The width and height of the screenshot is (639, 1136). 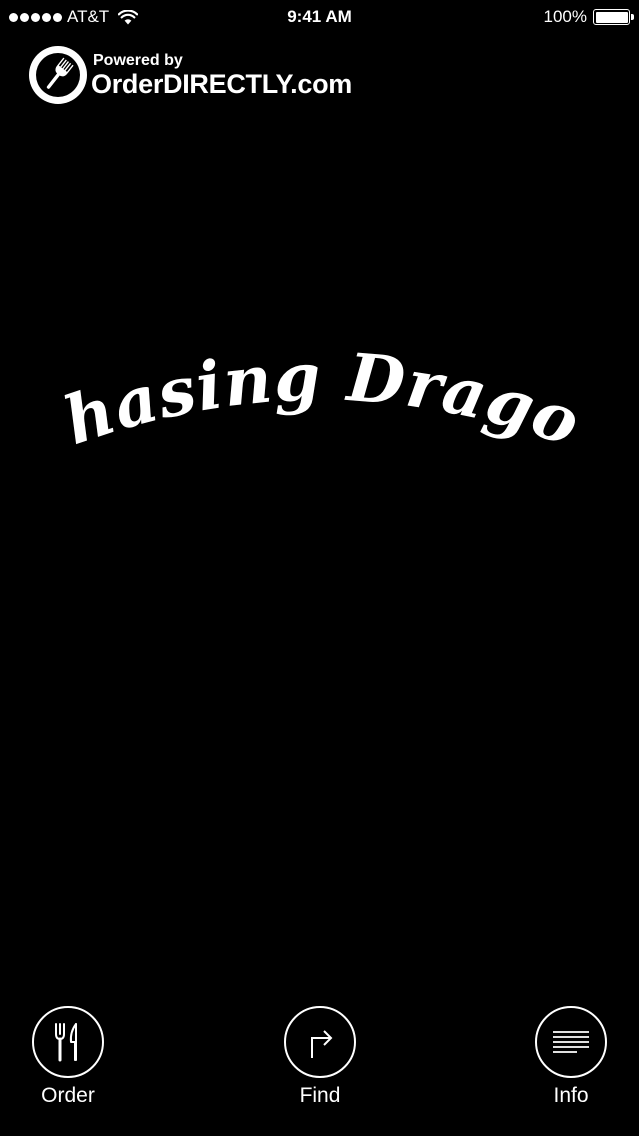 I want to click on nav-find-label: Find, so click(x=320, y=1095).